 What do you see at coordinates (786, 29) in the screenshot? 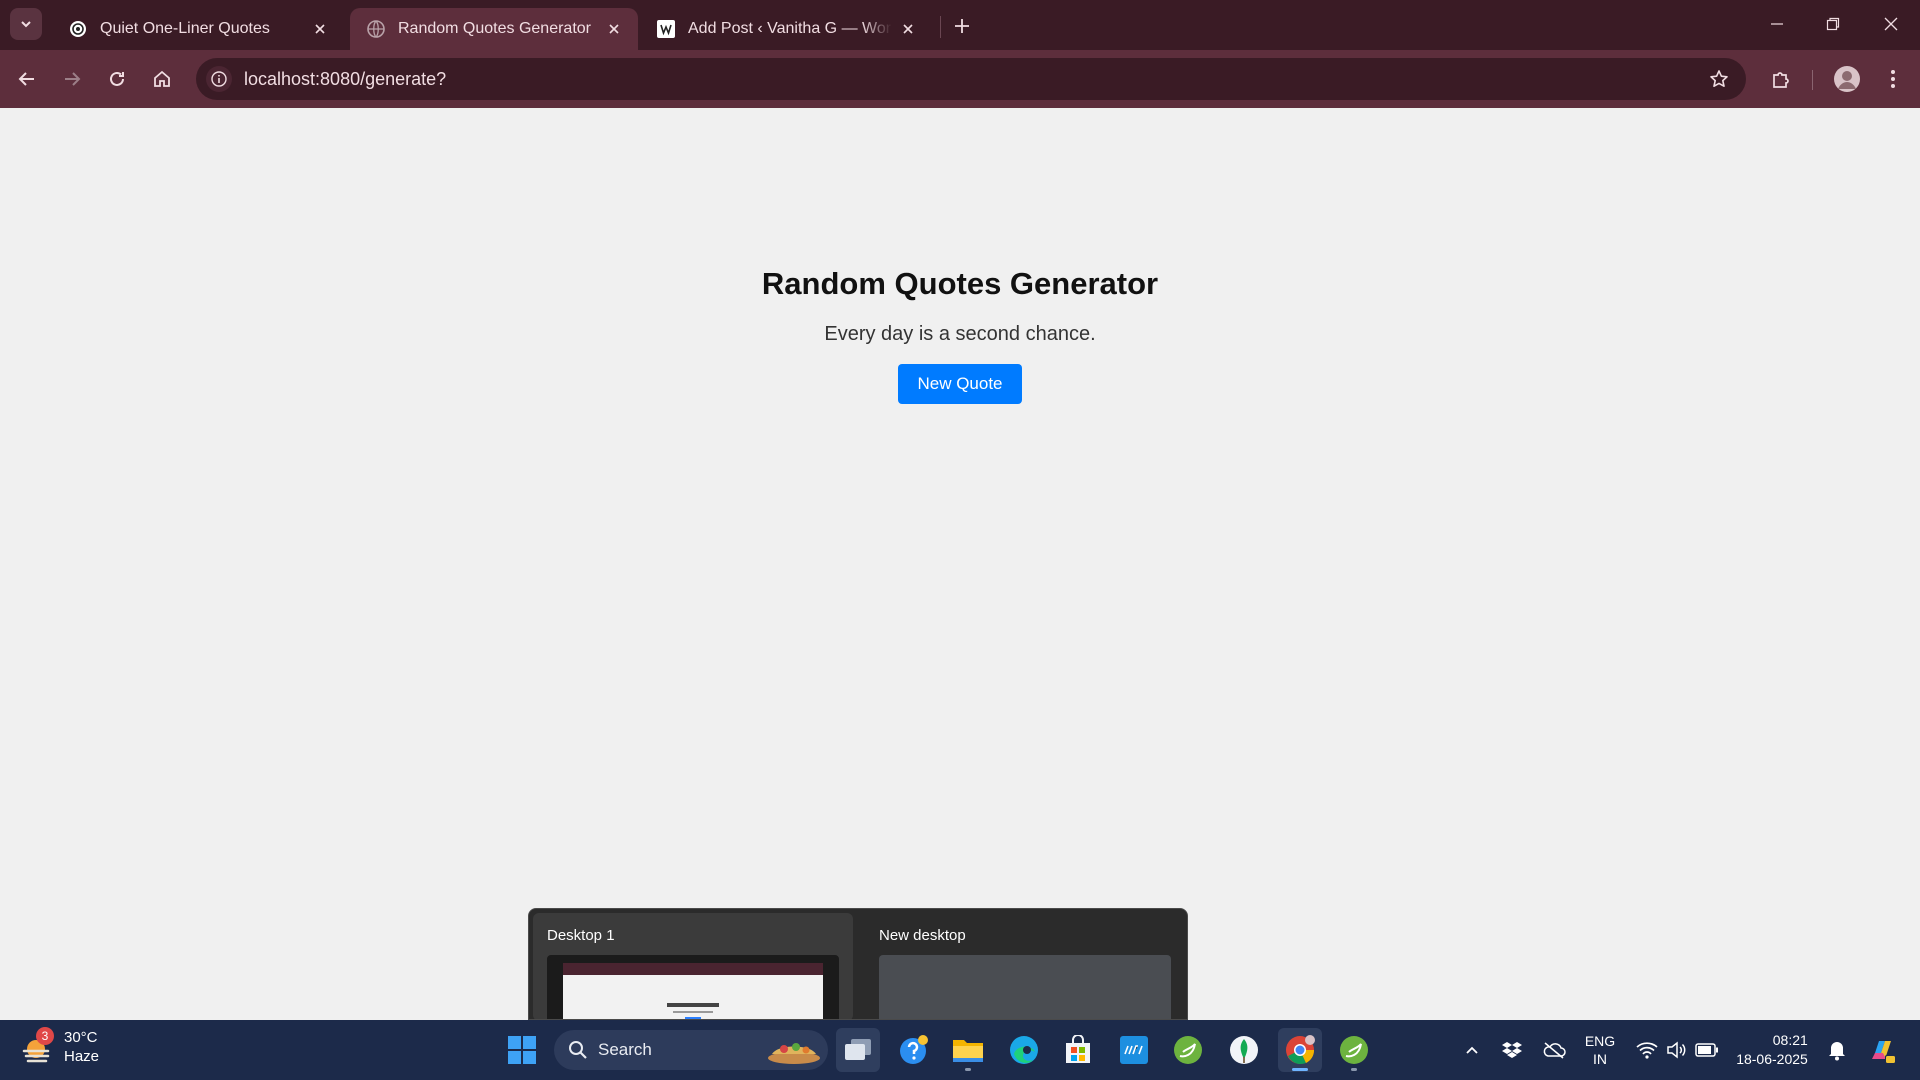
I see `tab-add-post-wordpress: Add Post ‹ Vanitha G — WordPress` at bounding box center [786, 29].